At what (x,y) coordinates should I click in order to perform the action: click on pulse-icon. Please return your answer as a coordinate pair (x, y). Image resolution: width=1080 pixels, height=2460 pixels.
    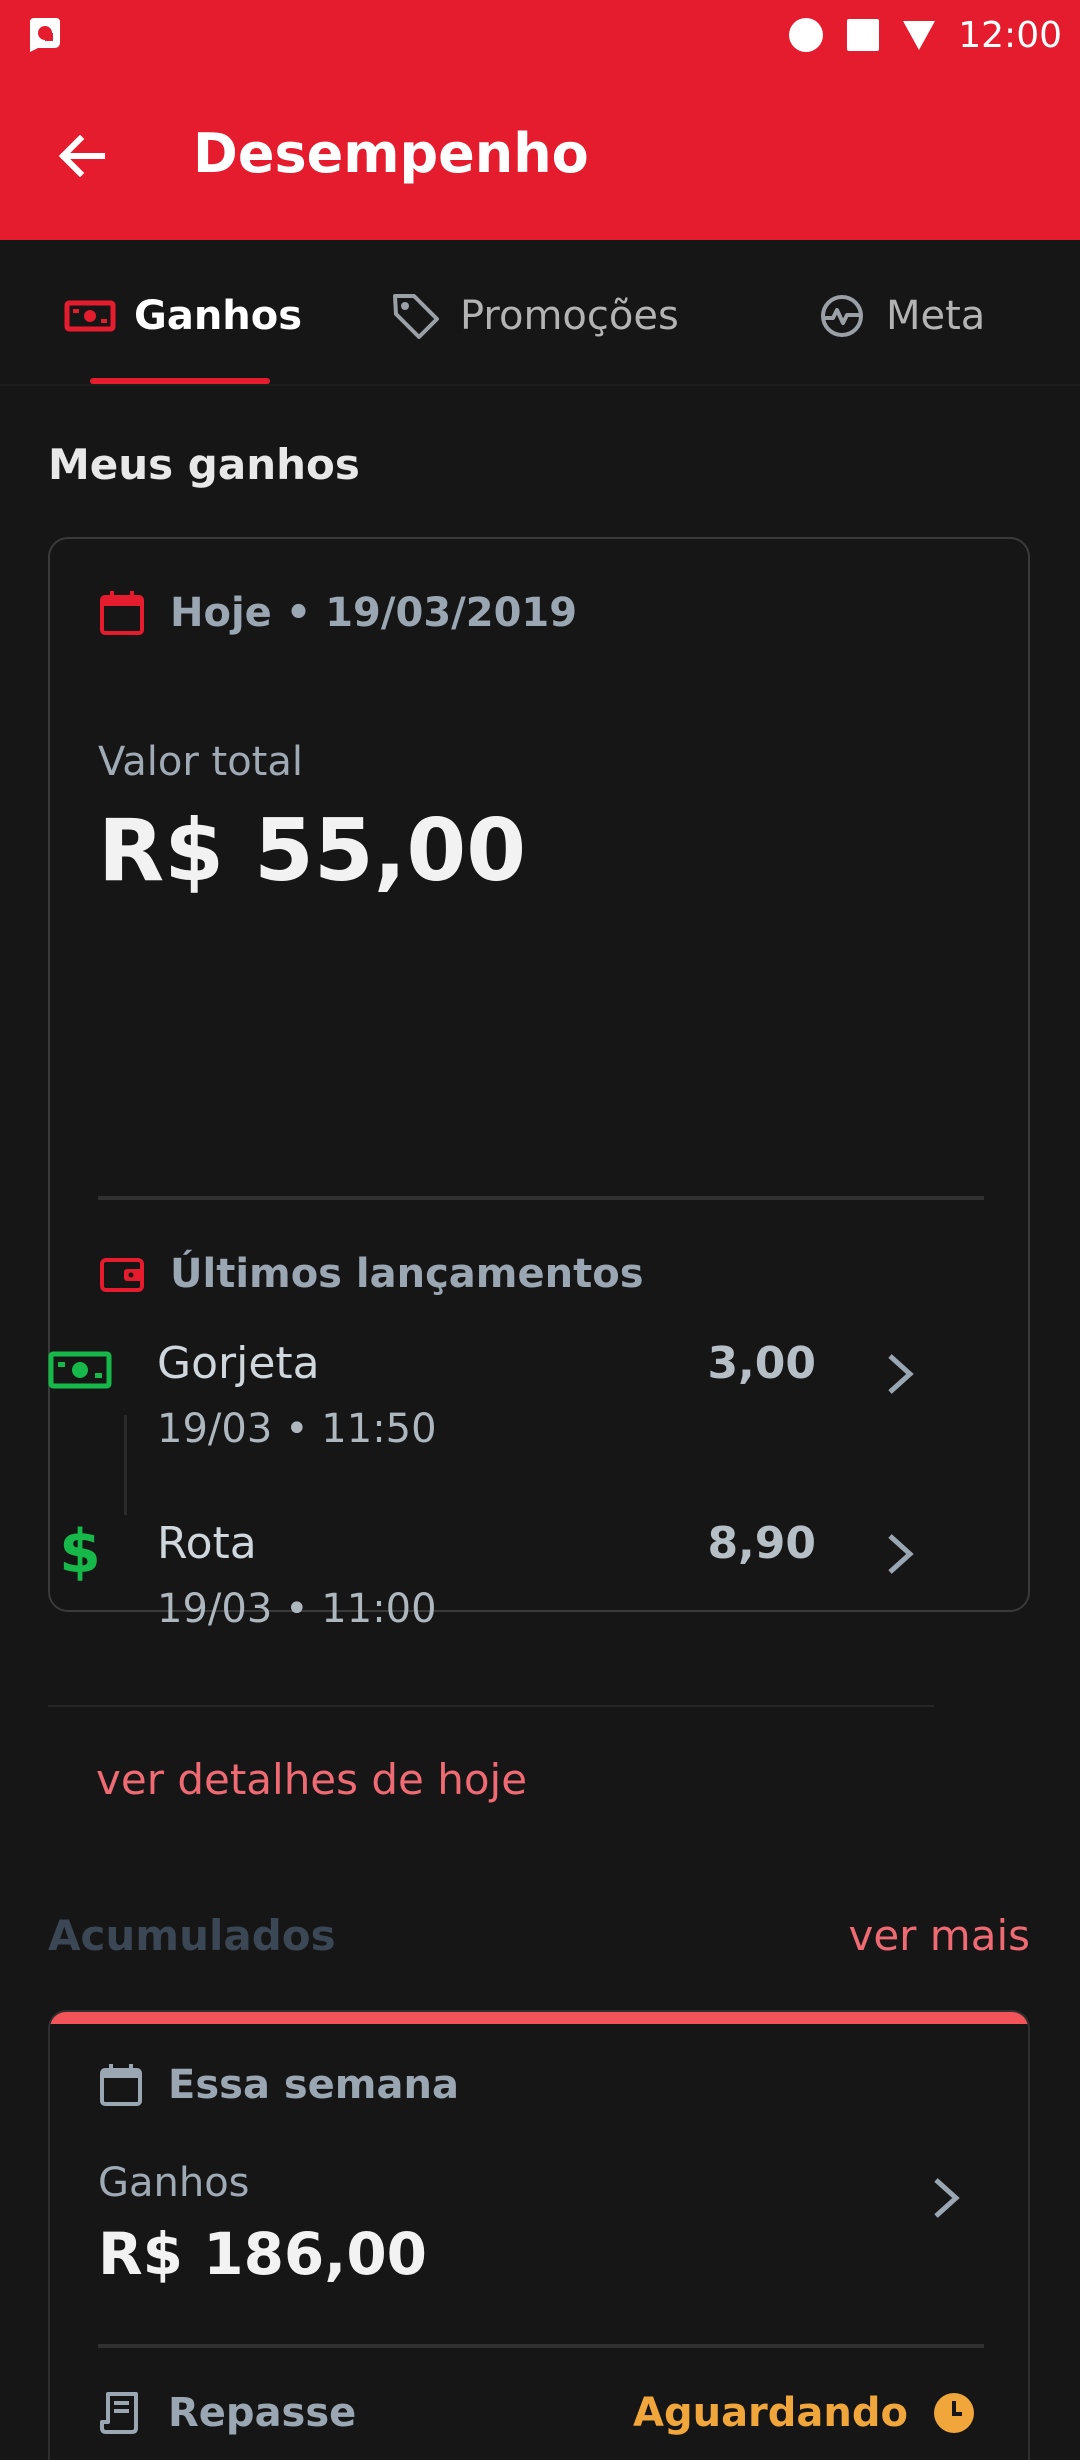
    Looking at the image, I should click on (842, 316).